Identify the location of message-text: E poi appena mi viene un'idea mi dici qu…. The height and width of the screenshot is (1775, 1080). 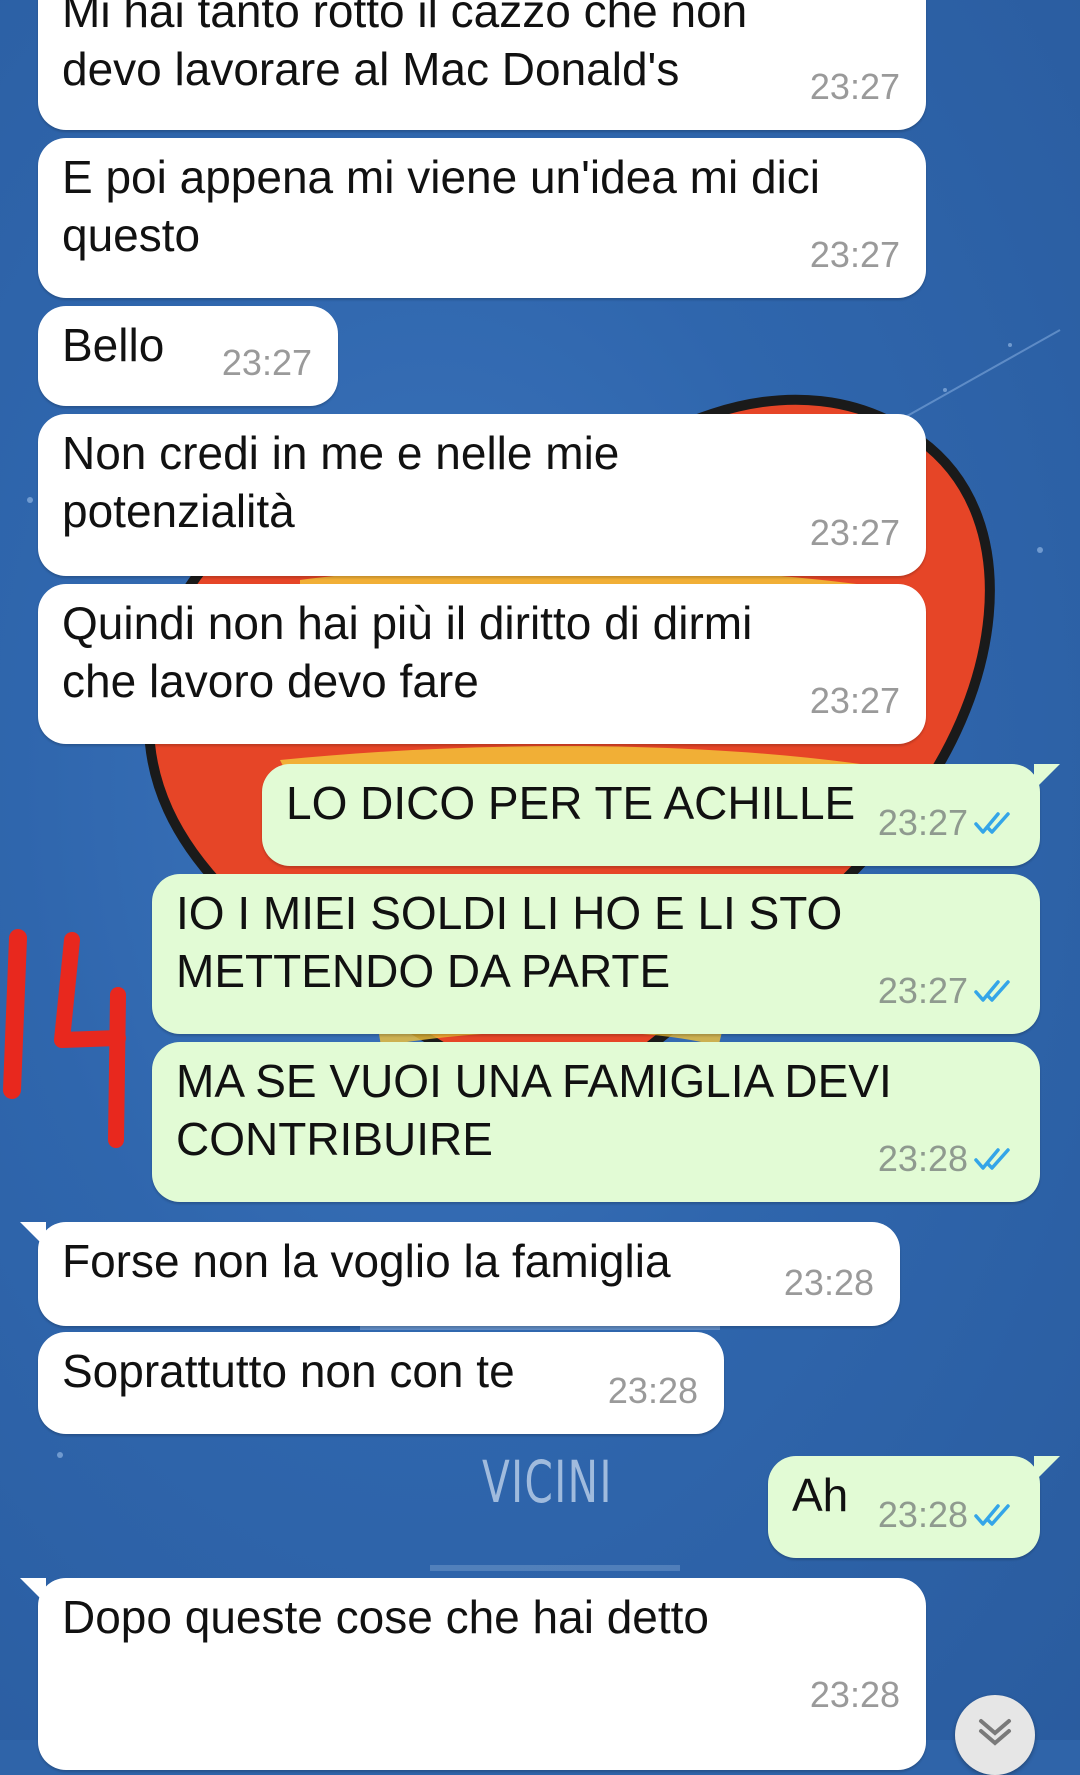
(441, 206).